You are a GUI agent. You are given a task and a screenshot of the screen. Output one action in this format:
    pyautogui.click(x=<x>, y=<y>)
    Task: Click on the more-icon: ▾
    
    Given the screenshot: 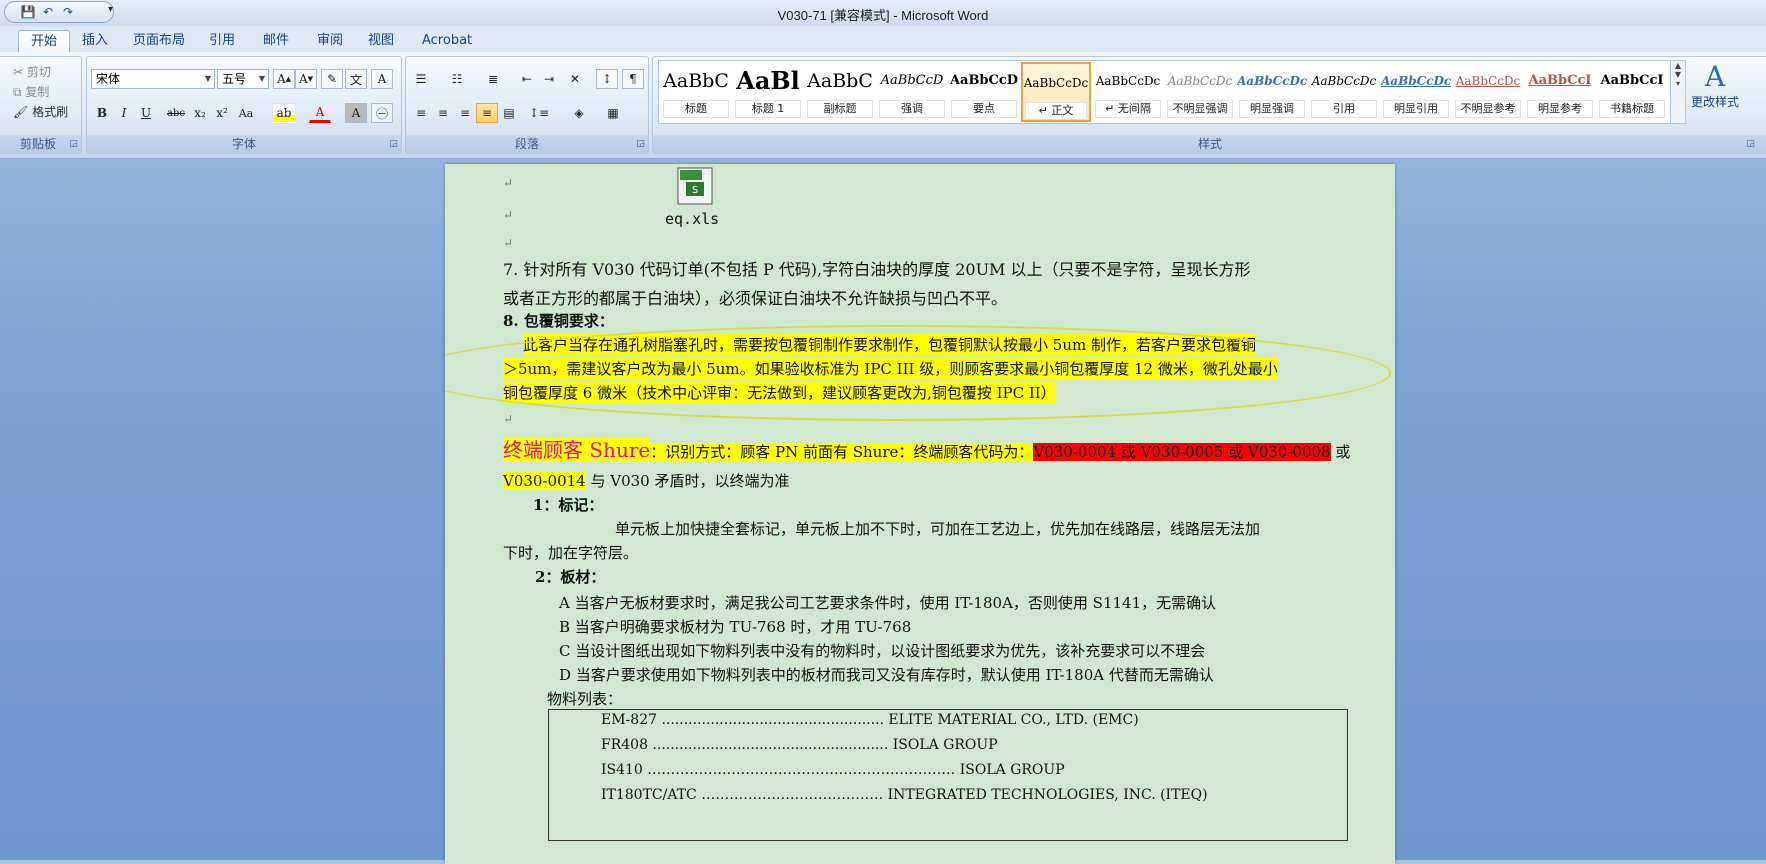 What is the action you would take?
    pyautogui.click(x=1678, y=83)
    